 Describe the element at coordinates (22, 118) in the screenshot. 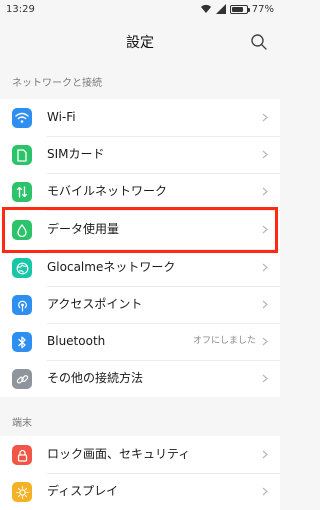

I see `wifi-icon` at that location.